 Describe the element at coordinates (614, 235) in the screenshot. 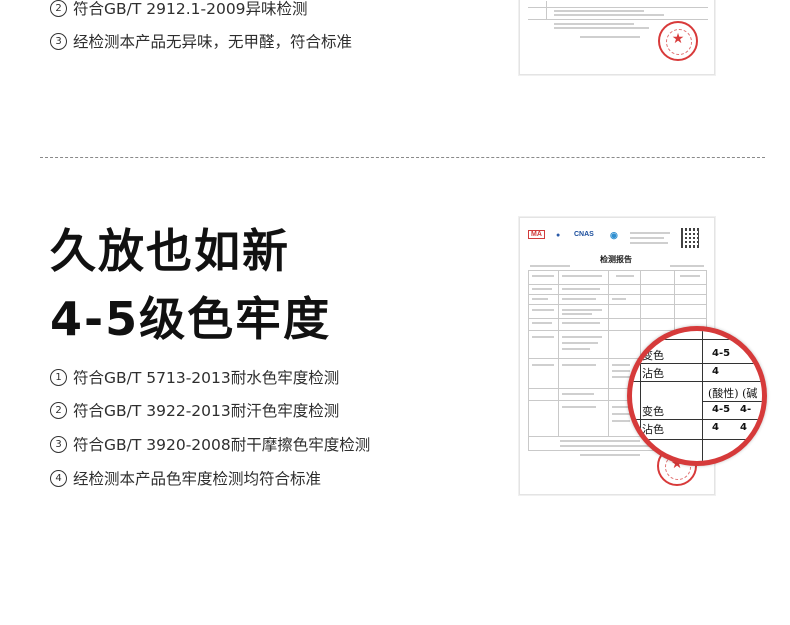

I see `cert-logo: ◉` at that location.